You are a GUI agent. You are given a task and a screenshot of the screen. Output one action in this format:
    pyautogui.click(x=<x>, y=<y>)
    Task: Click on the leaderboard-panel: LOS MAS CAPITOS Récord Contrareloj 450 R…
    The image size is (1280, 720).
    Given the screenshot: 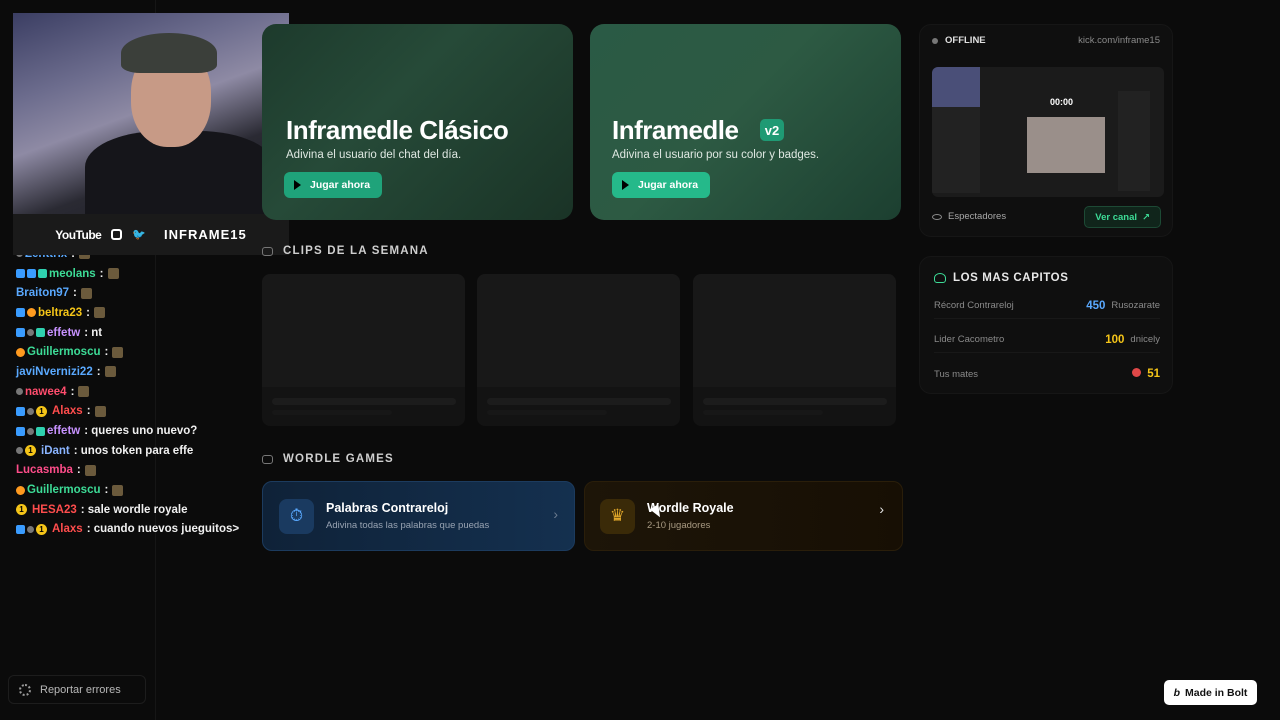 What is the action you would take?
    pyautogui.click(x=1046, y=325)
    